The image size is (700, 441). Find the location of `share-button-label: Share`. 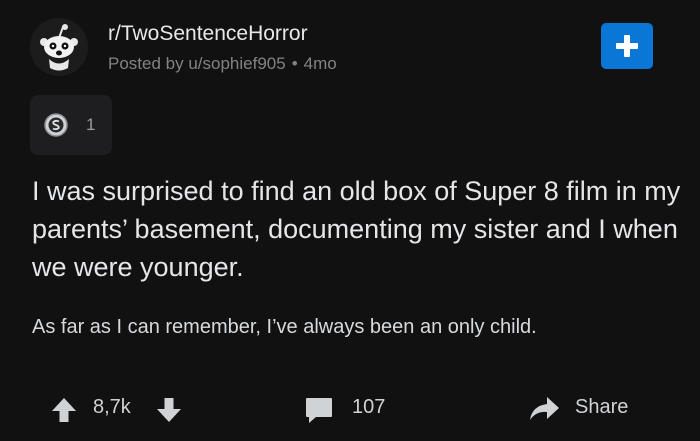

share-button-label: Share is located at coordinates (601, 407).